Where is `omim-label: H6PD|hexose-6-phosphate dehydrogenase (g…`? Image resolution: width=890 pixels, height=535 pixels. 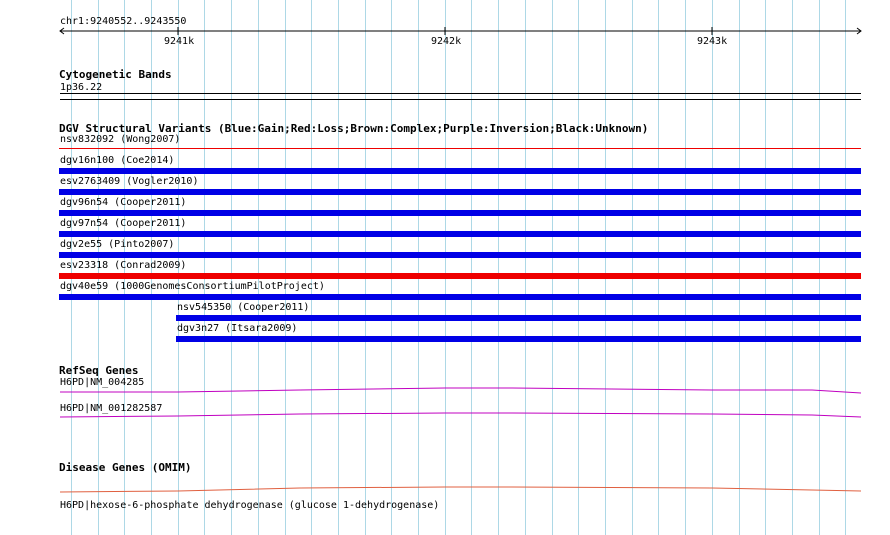 omim-label: H6PD|hexose-6-phosphate dehydrogenase (g… is located at coordinates (249, 505).